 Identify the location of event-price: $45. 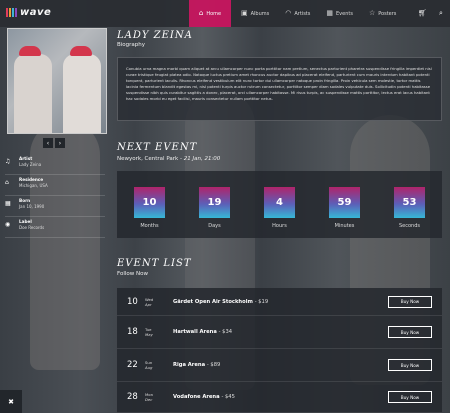
(229, 397).